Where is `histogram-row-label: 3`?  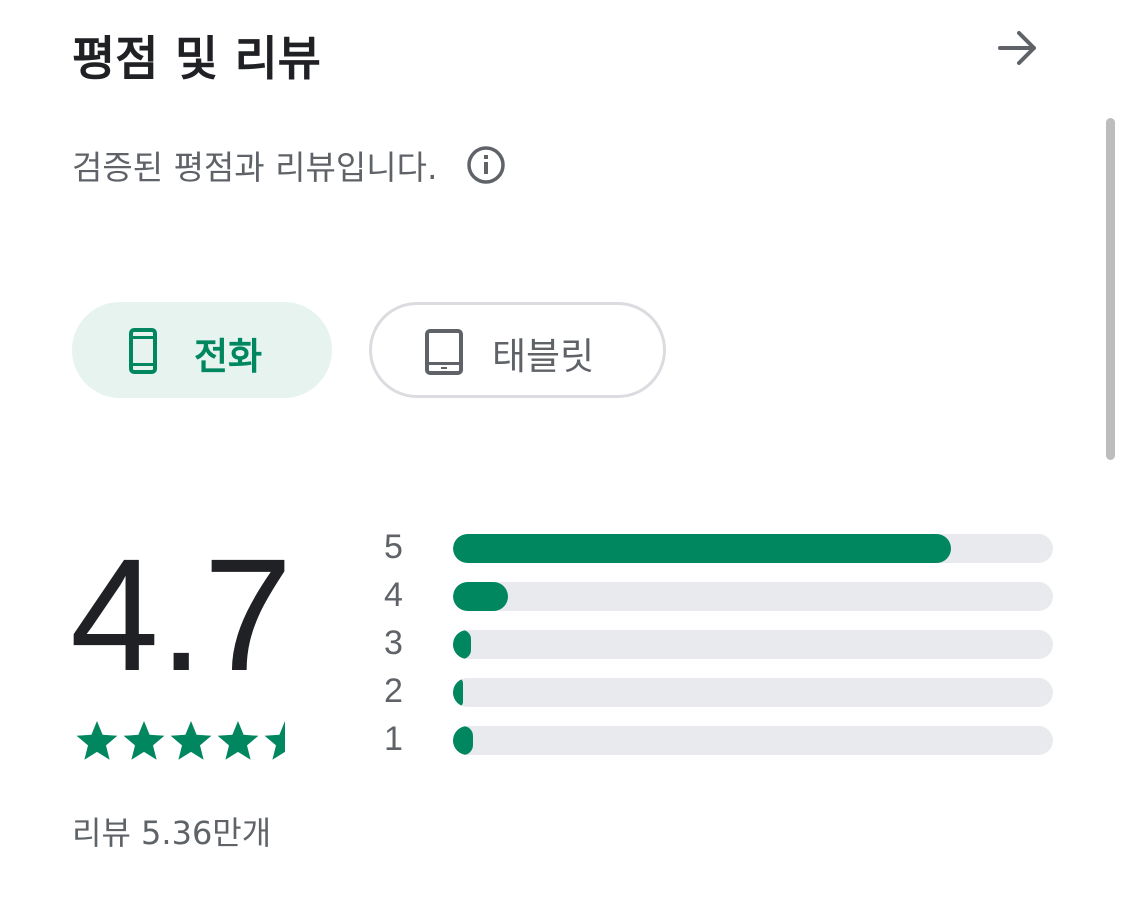
histogram-row-label: 3 is located at coordinates (393, 643).